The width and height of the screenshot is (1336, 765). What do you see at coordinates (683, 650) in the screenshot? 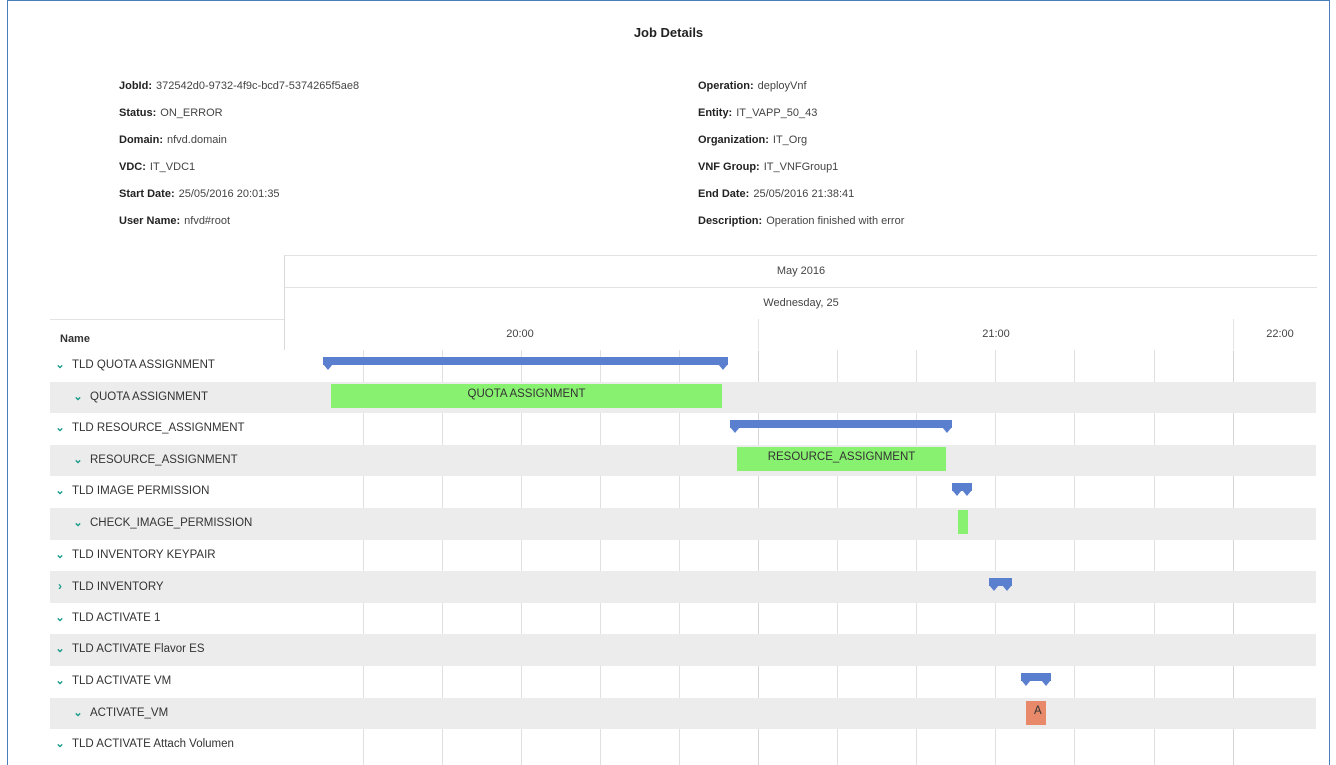
I see `gantt-row: ⌄ TLD ACTIVATE Flavor ES` at bounding box center [683, 650].